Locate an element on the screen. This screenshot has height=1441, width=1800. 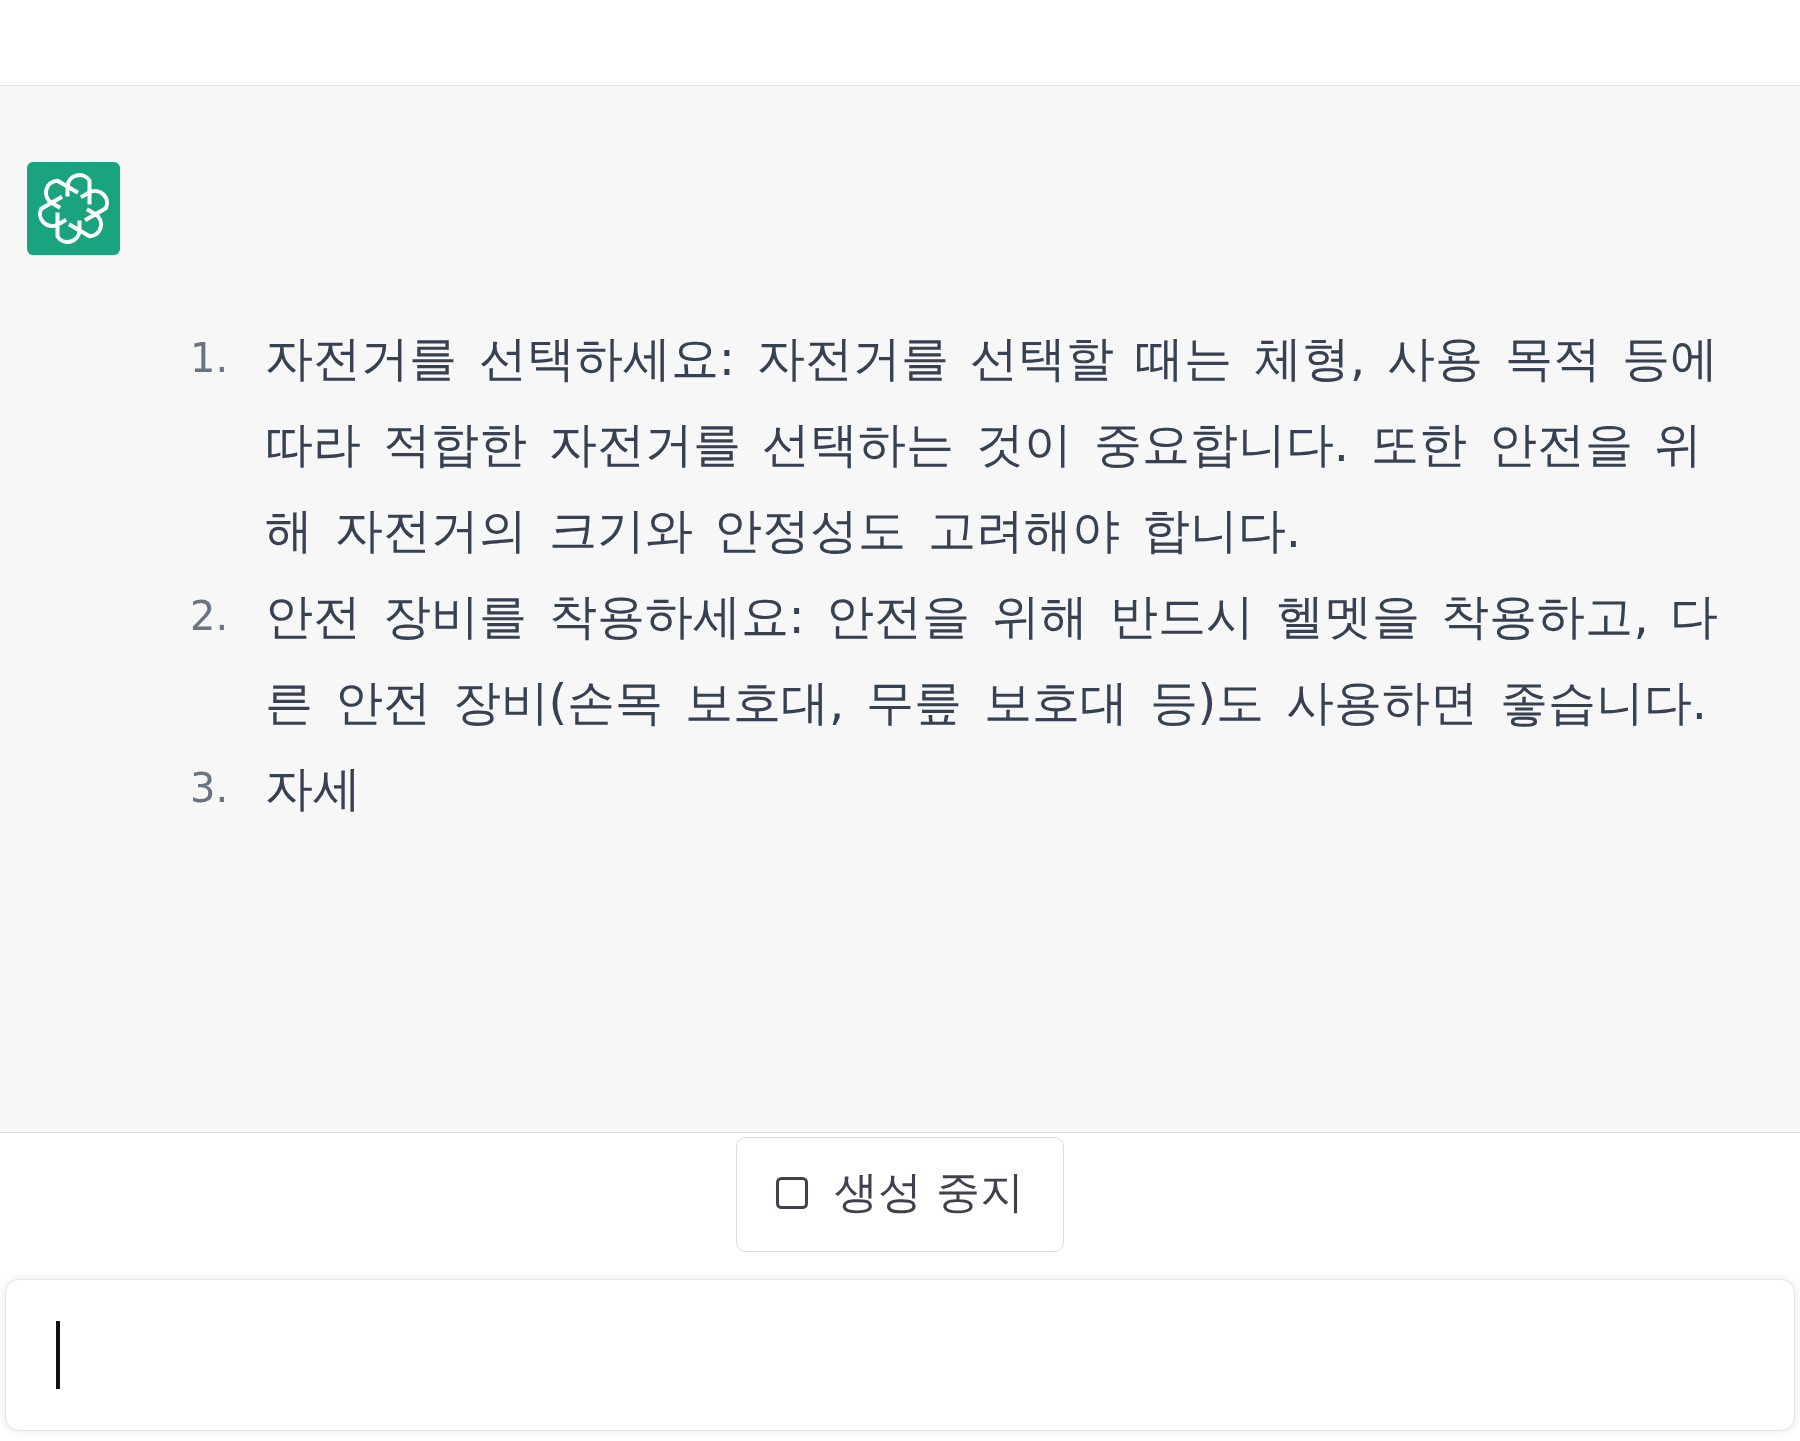
text-cursor-icon is located at coordinates (58, 1355).